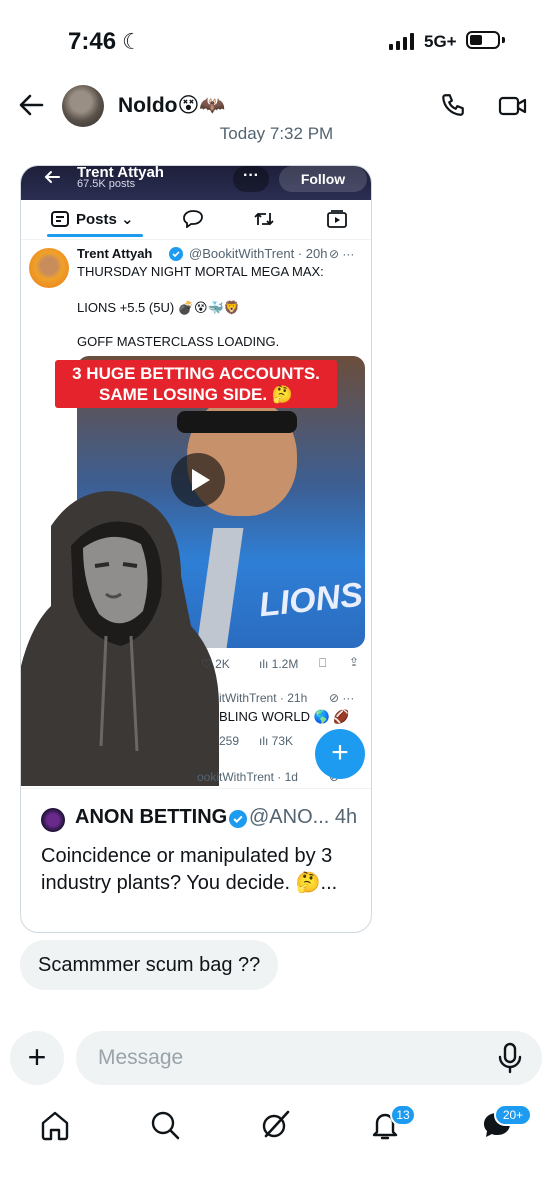 The height and width of the screenshot is (1200, 553). I want to click on battery-icon, so click(483, 40).